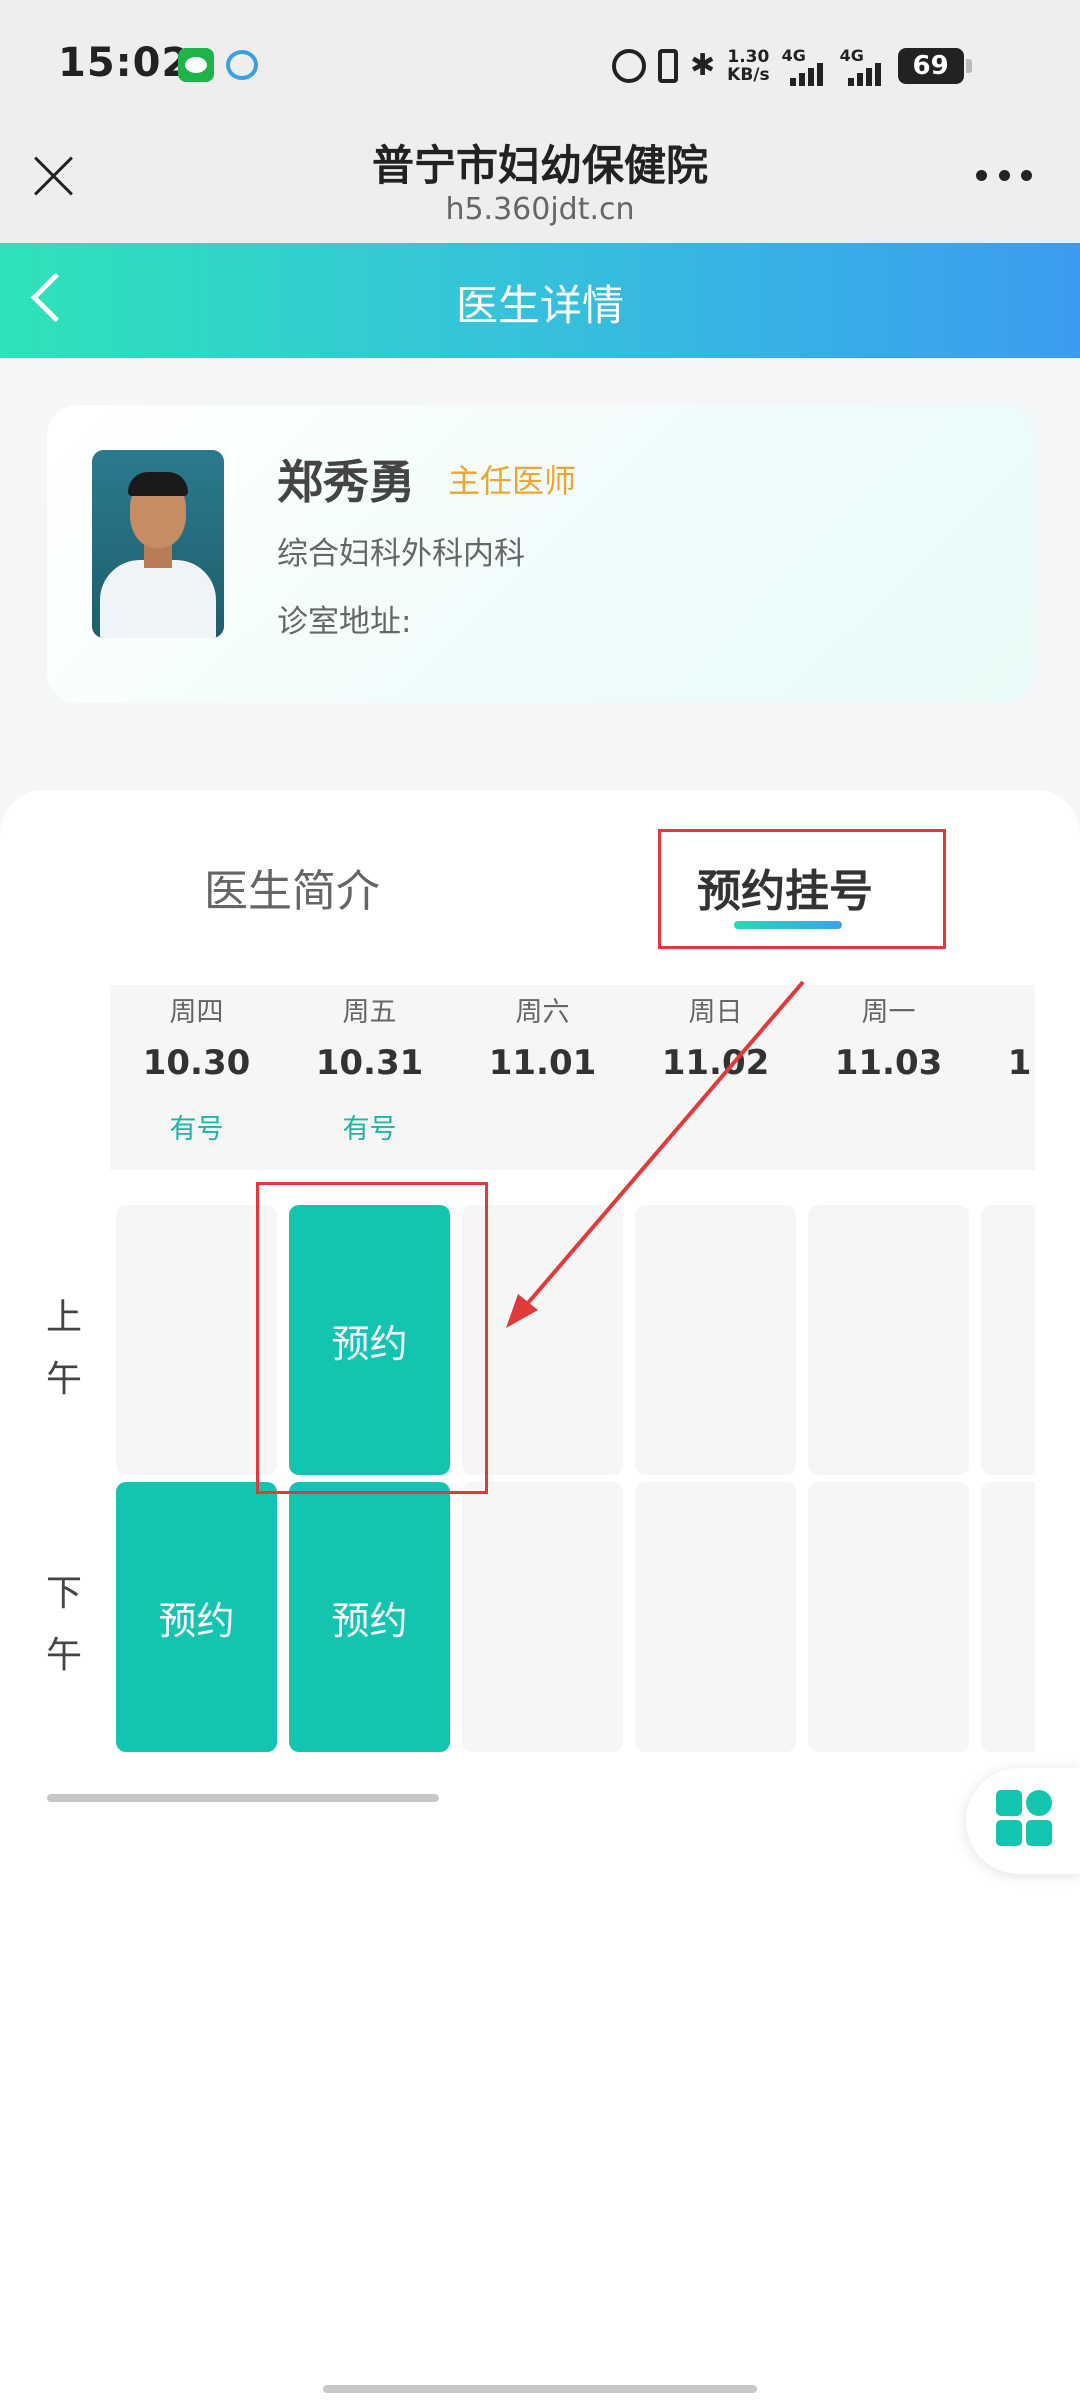 This screenshot has height=2400, width=1080. I want to click on grid-menu-button, so click(1023, 1821).